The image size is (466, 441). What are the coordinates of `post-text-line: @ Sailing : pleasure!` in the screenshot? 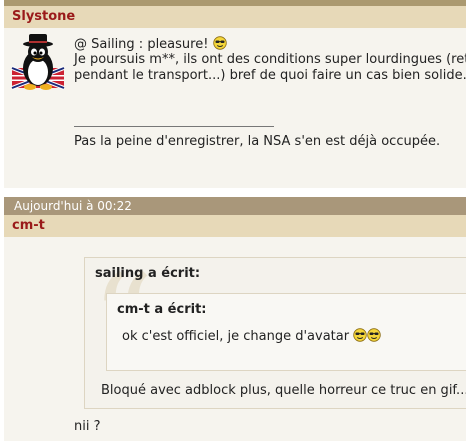 It's located at (150, 44).